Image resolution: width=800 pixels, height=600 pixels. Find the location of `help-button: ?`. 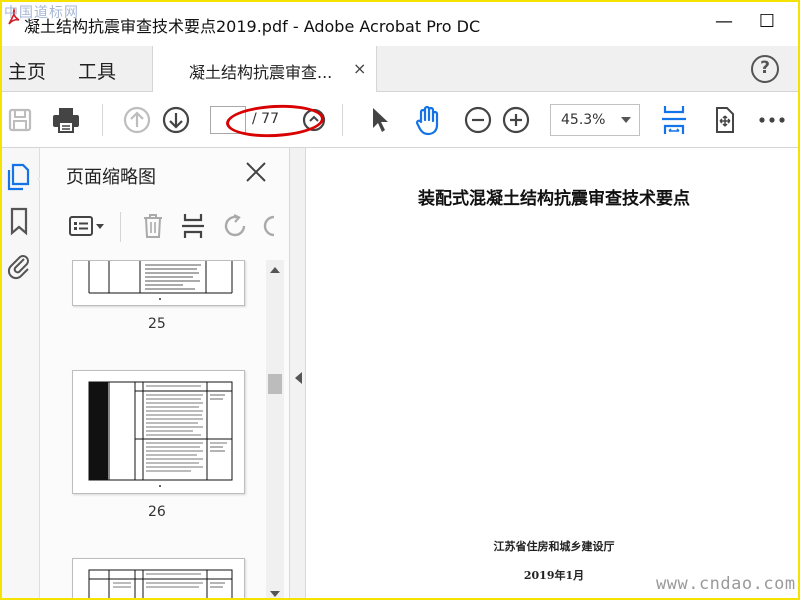

help-button: ? is located at coordinates (765, 69).